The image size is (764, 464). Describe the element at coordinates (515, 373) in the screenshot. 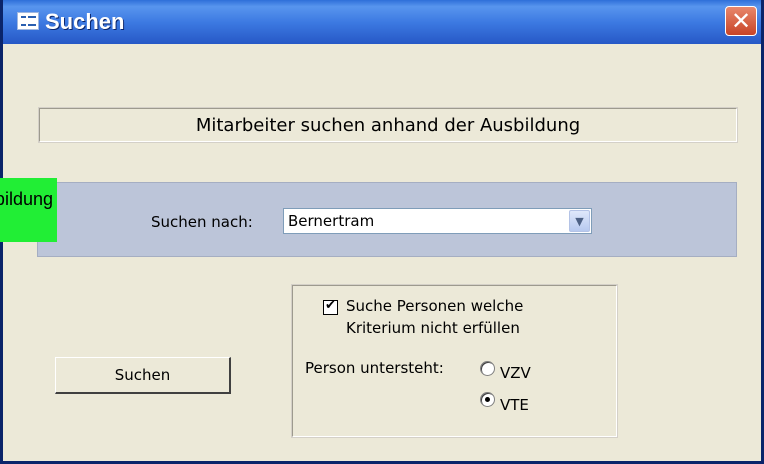

I see `radio-vzv-label: VZV` at that location.